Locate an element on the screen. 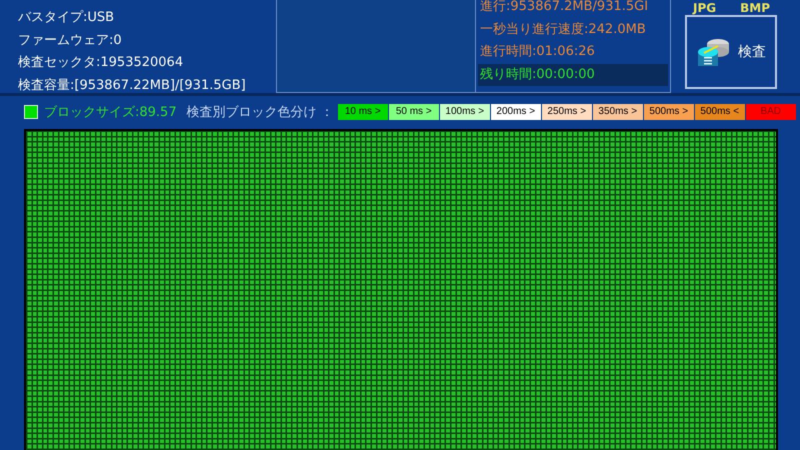 The image size is (800, 450). legend-title: 検査別ブロック色分け ： is located at coordinates (260, 112).